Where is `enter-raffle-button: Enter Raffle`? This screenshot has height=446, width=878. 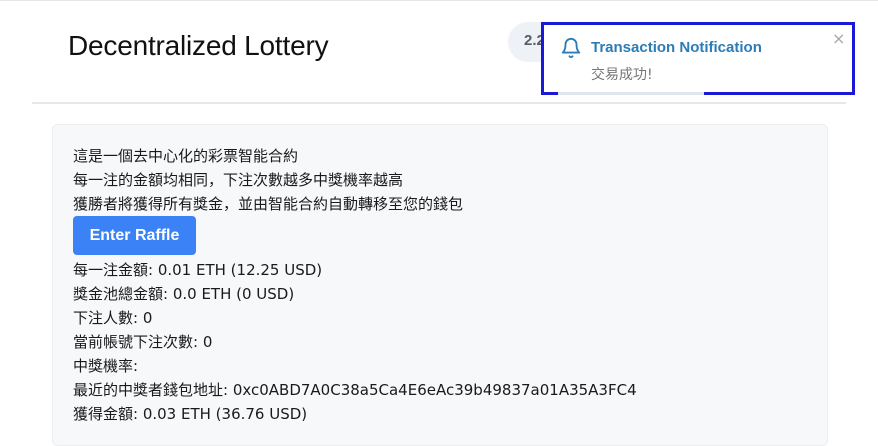
enter-raffle-button: Enter Raffle is located at coordinates (134, 235).